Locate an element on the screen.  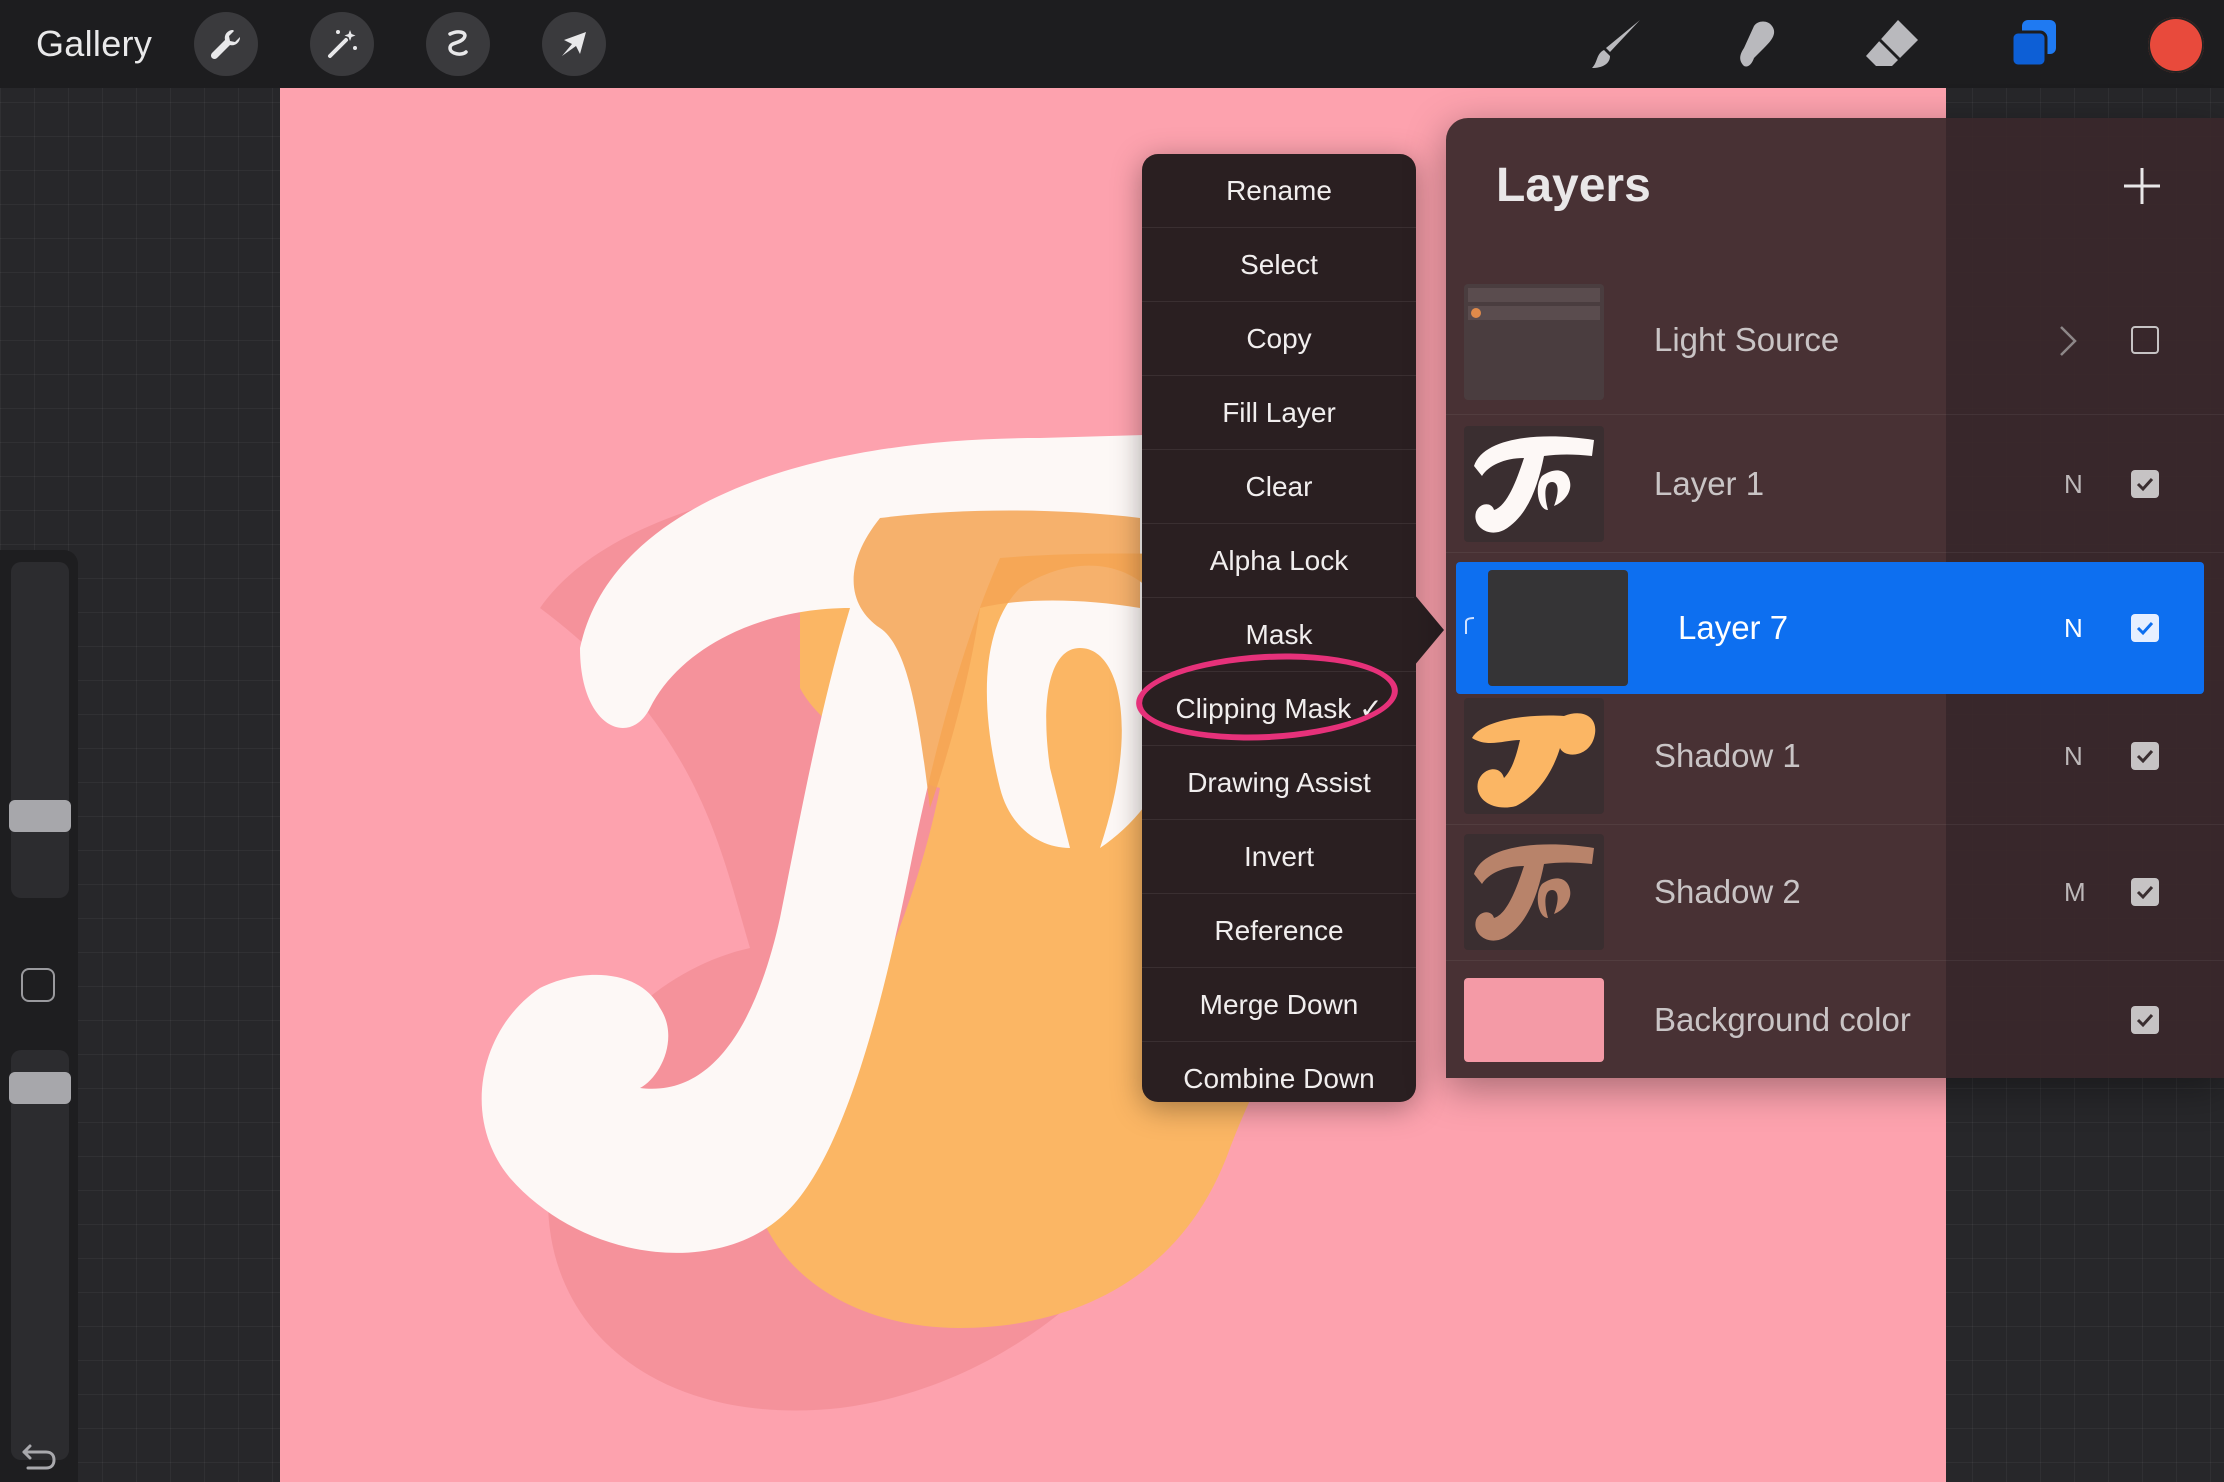
brush-size-thumb is located at coordinates (40, 816).